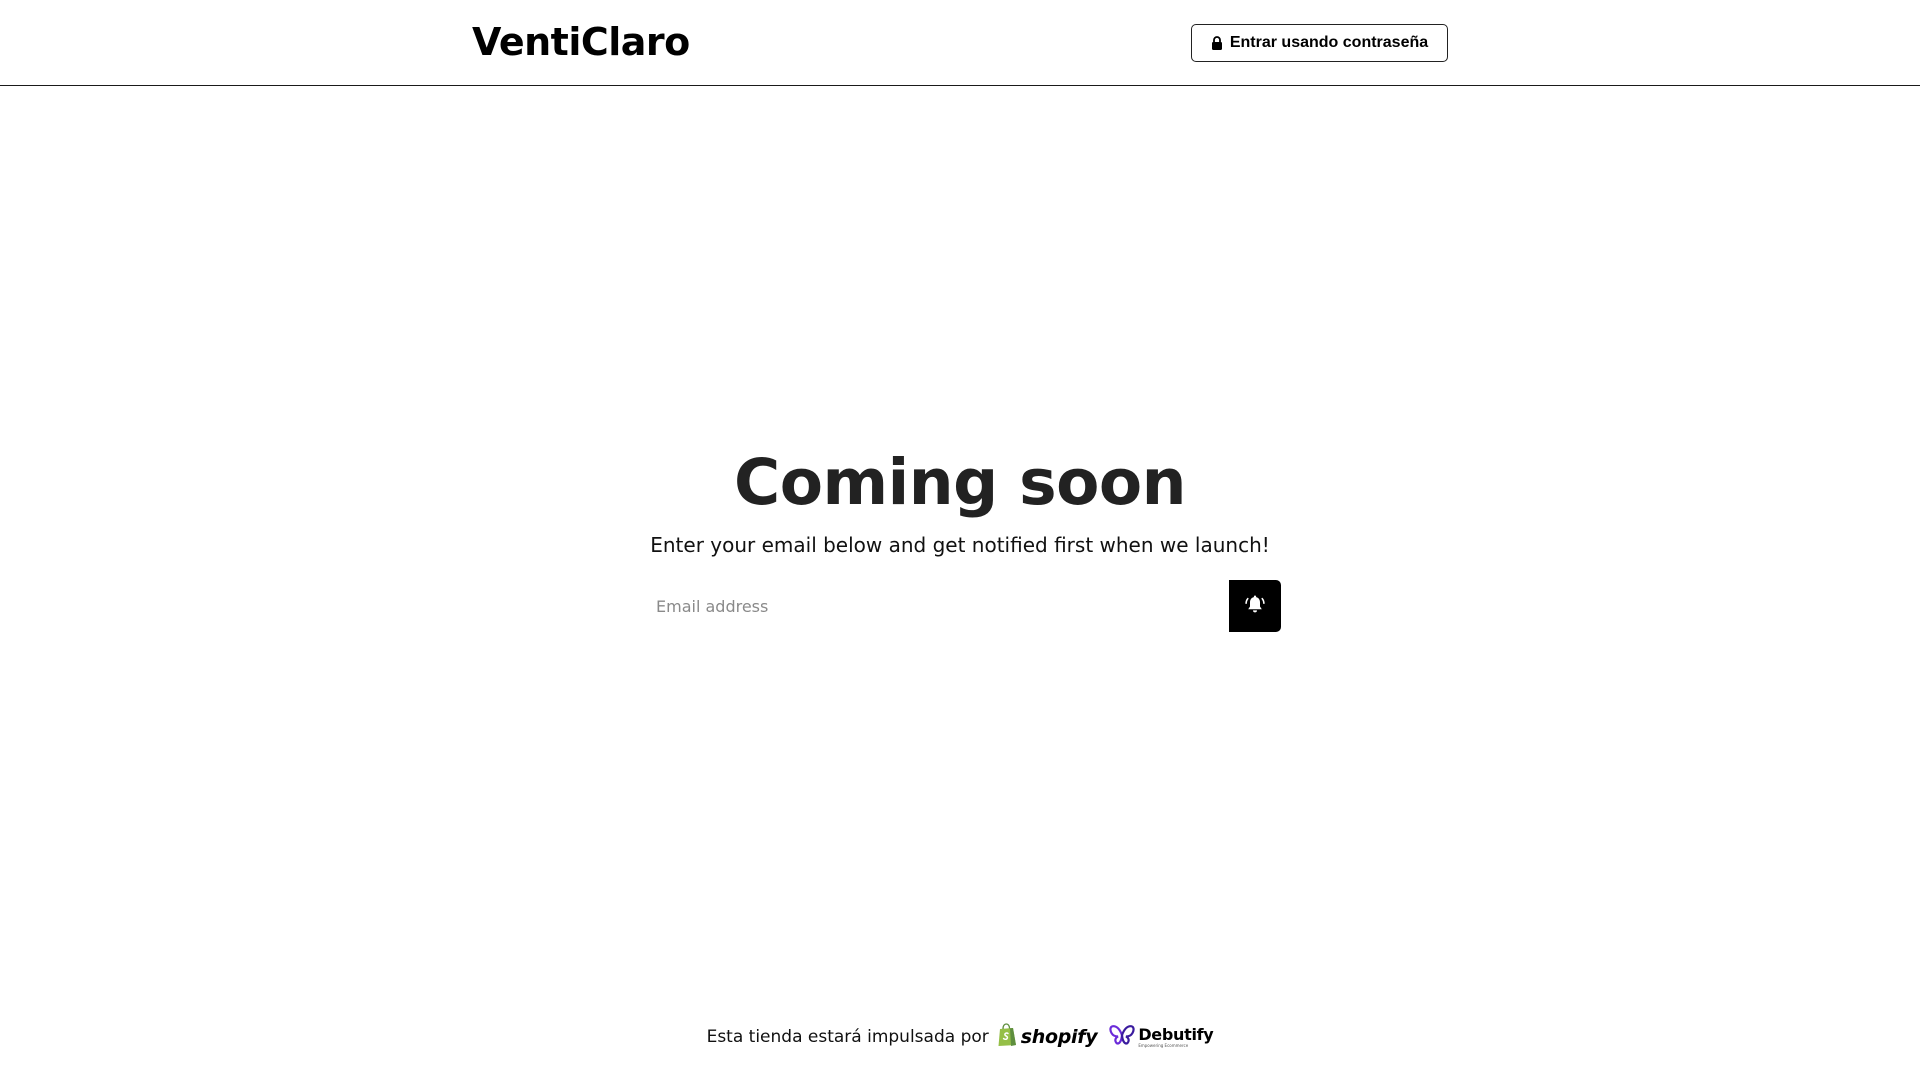 This screenshot has width=1920, height=1080. What do you see at coordinates (1163, 1045) in the screenshot?
I see `debutify-tagline: Empowering Ecommerce` at bounding box center [1163, 1045].